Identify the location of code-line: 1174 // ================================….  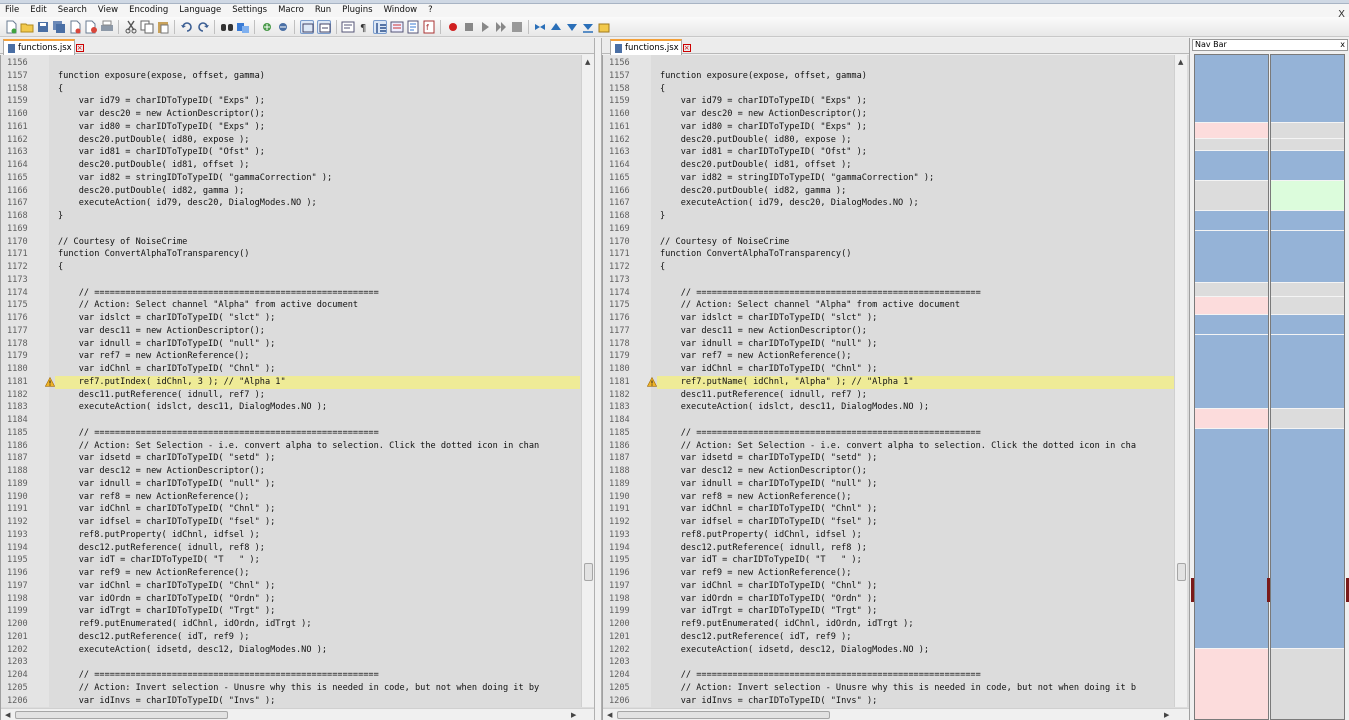
(290, 293).